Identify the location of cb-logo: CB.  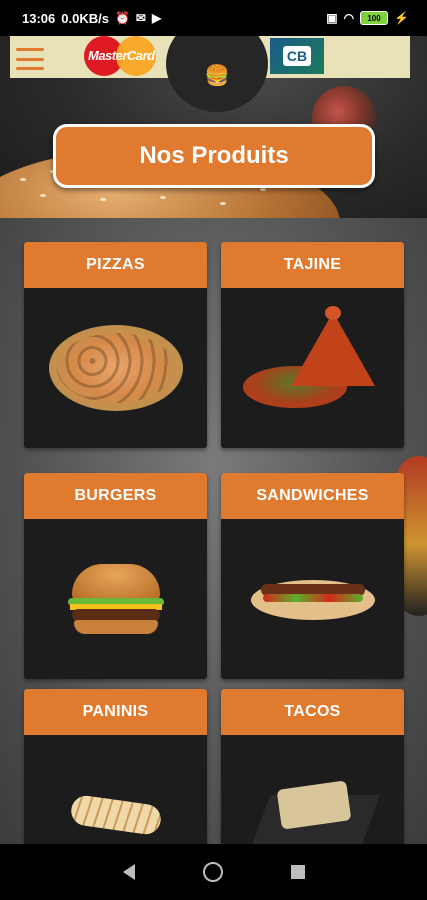
(297, 56).